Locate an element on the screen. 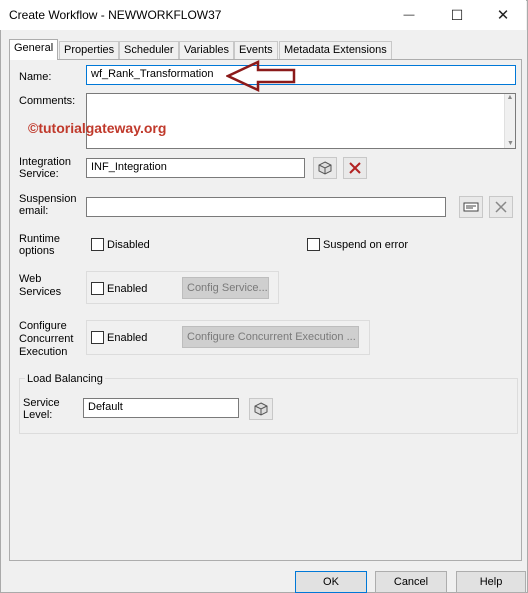  concurrent-label-line2: Concurrent is located at coordinates (46, 339).